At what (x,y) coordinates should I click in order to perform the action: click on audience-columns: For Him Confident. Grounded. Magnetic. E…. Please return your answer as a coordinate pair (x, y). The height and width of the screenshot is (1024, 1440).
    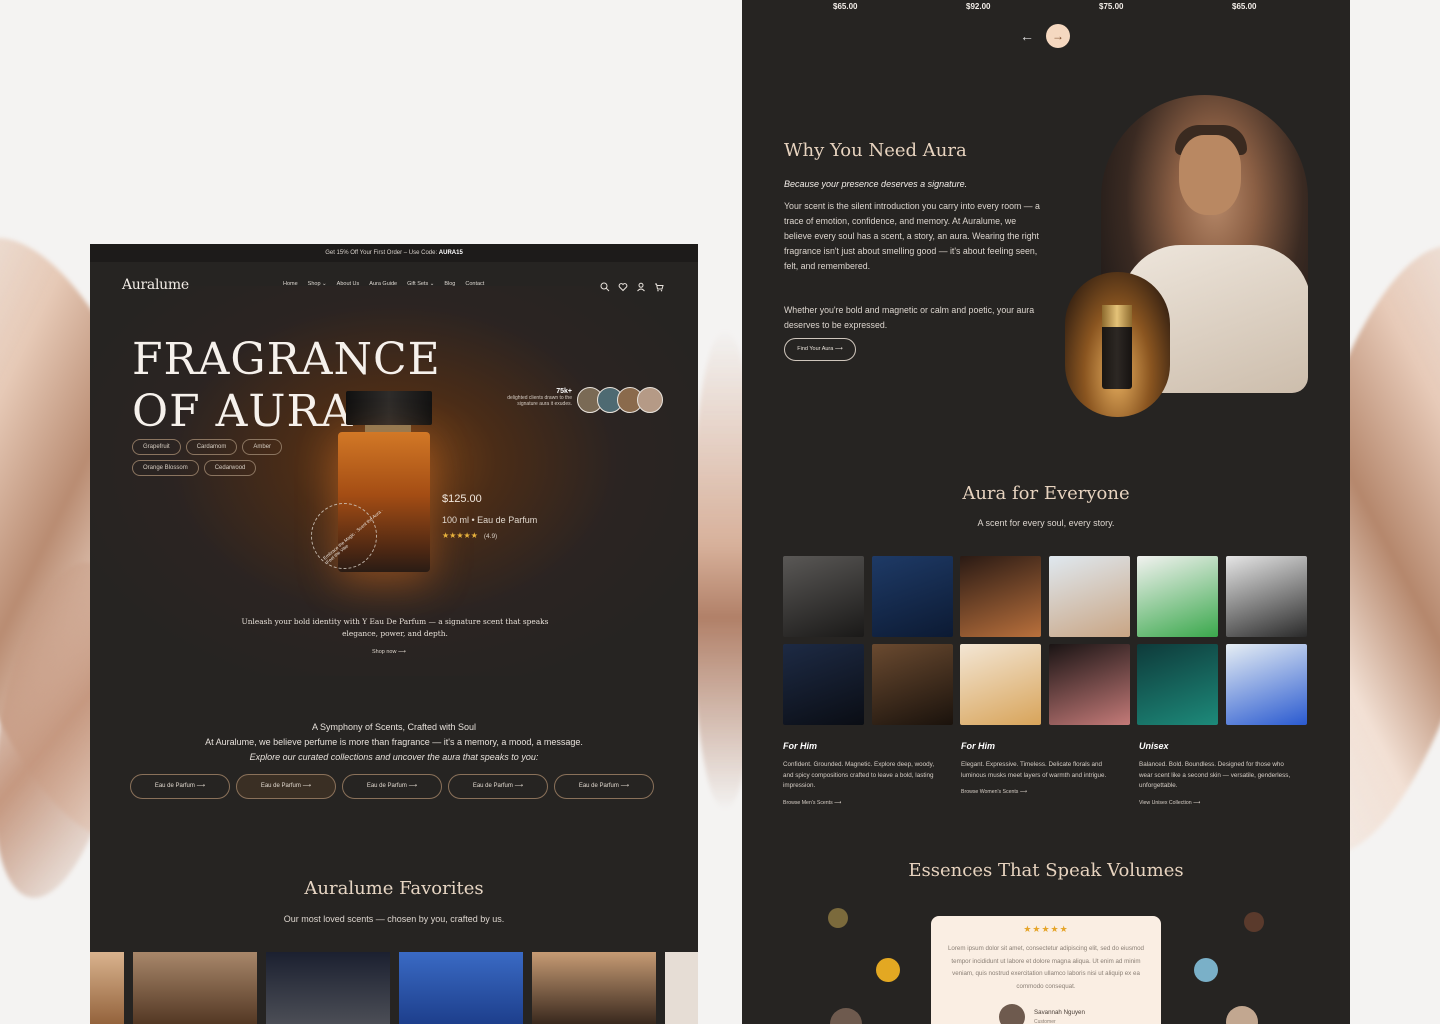
    Looking at the image, I should click on (1038, 773).